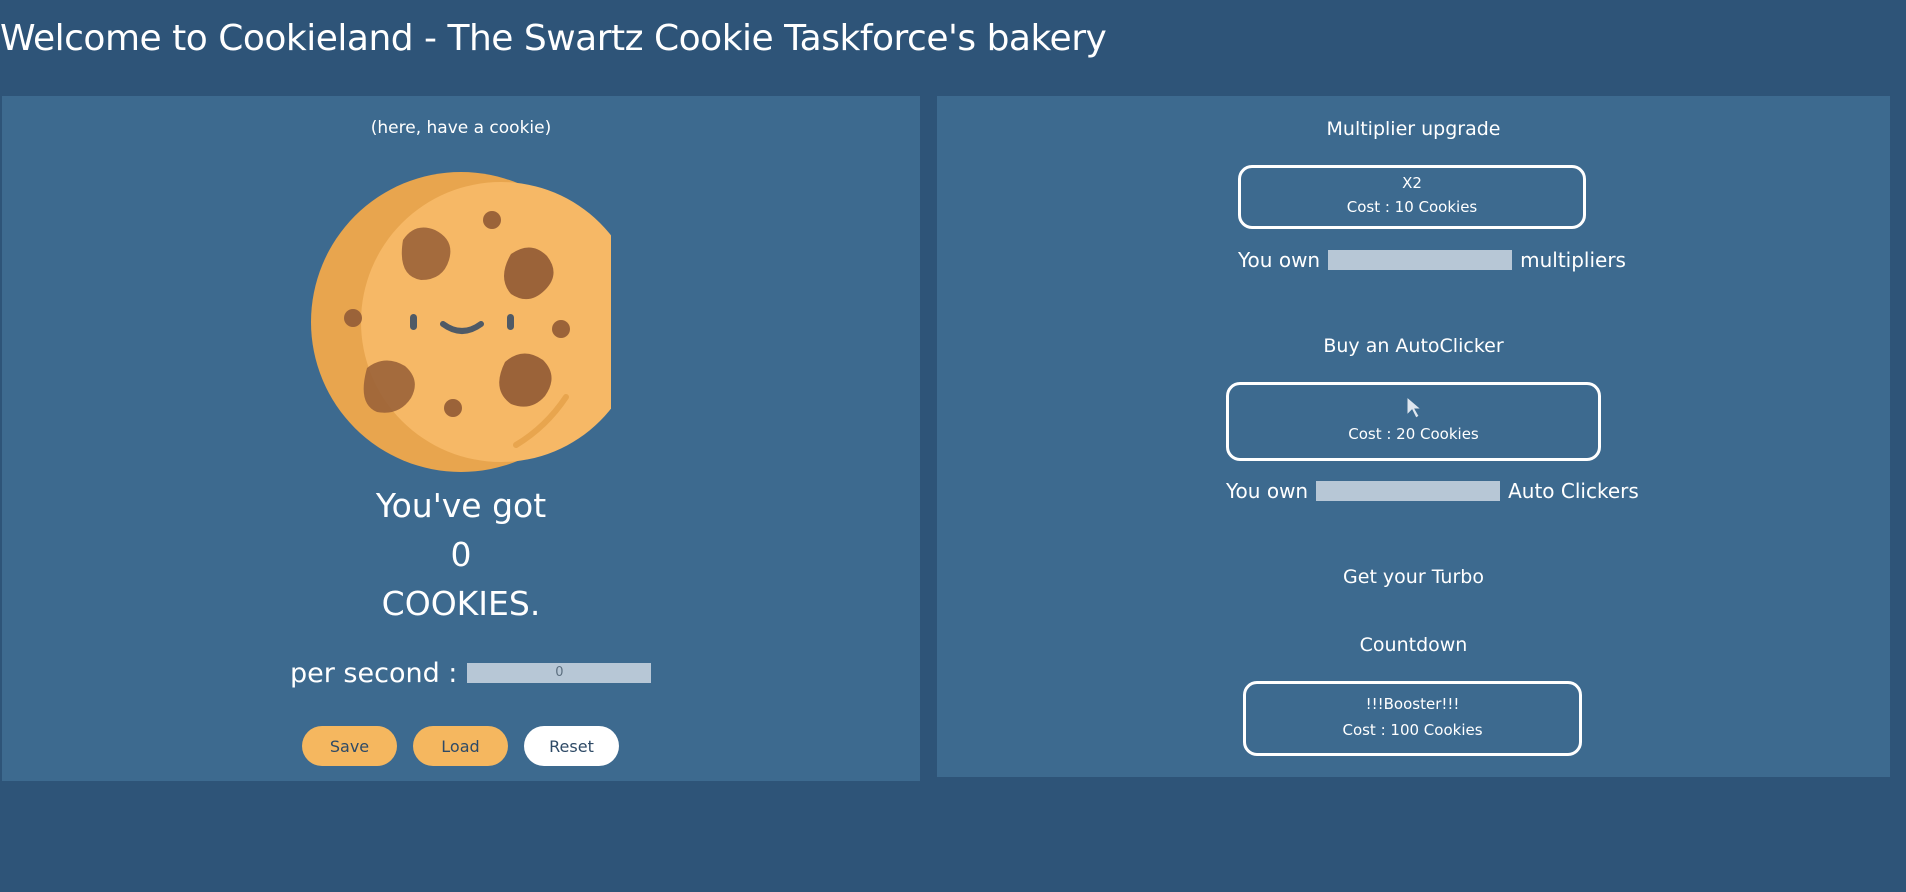 This screenshot has width=1906, height=892. Describe the element at coordinates (1408, 491) in the screenshot. I see `autoclicker-count-field` at that location.